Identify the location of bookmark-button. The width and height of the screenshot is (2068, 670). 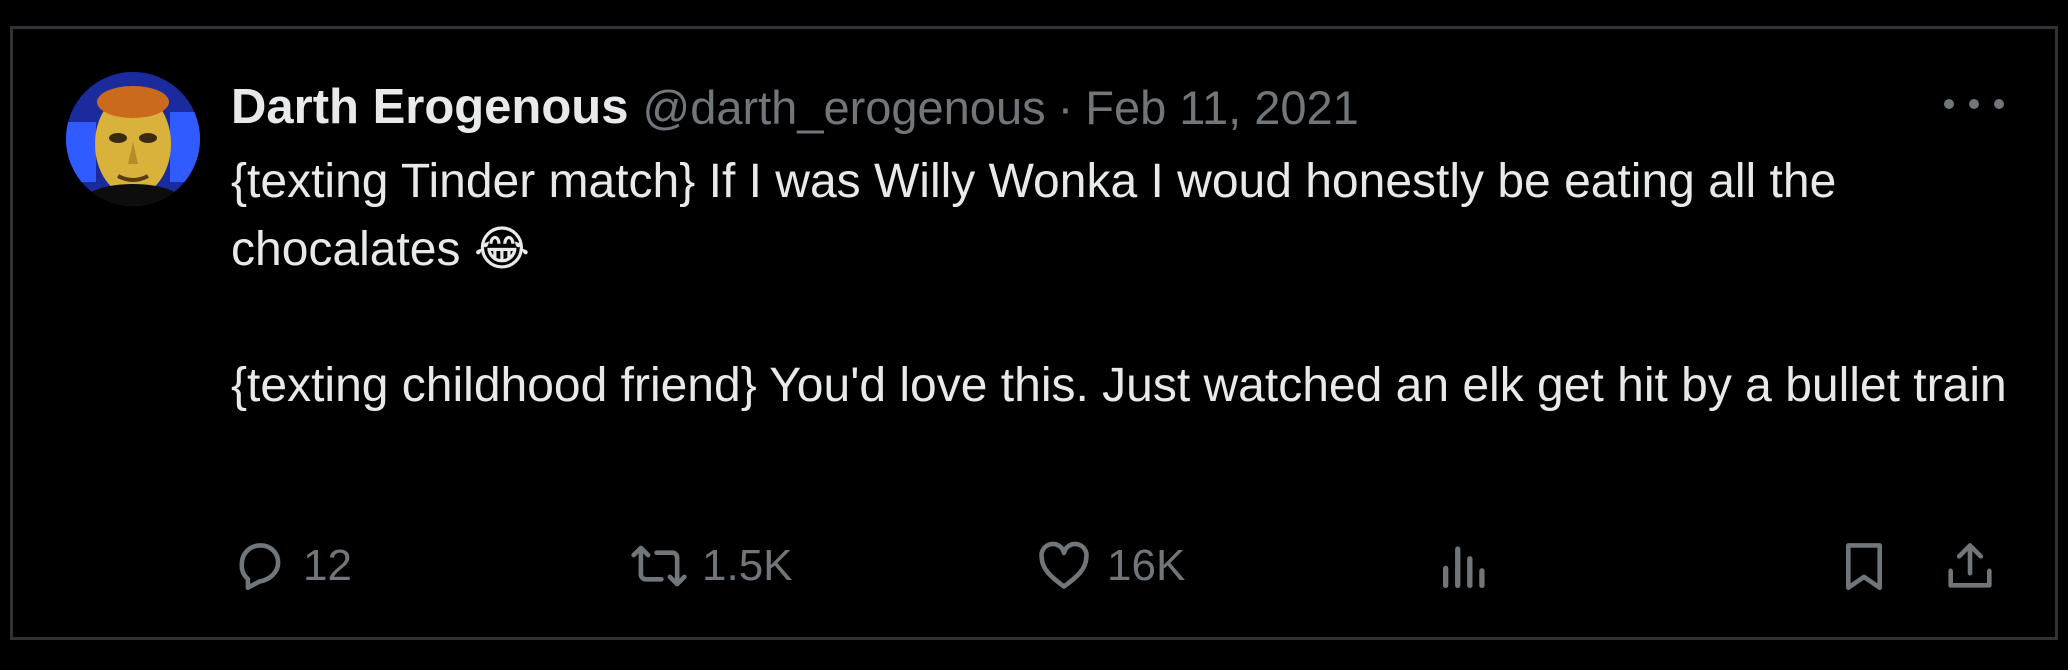
(1864, 566).